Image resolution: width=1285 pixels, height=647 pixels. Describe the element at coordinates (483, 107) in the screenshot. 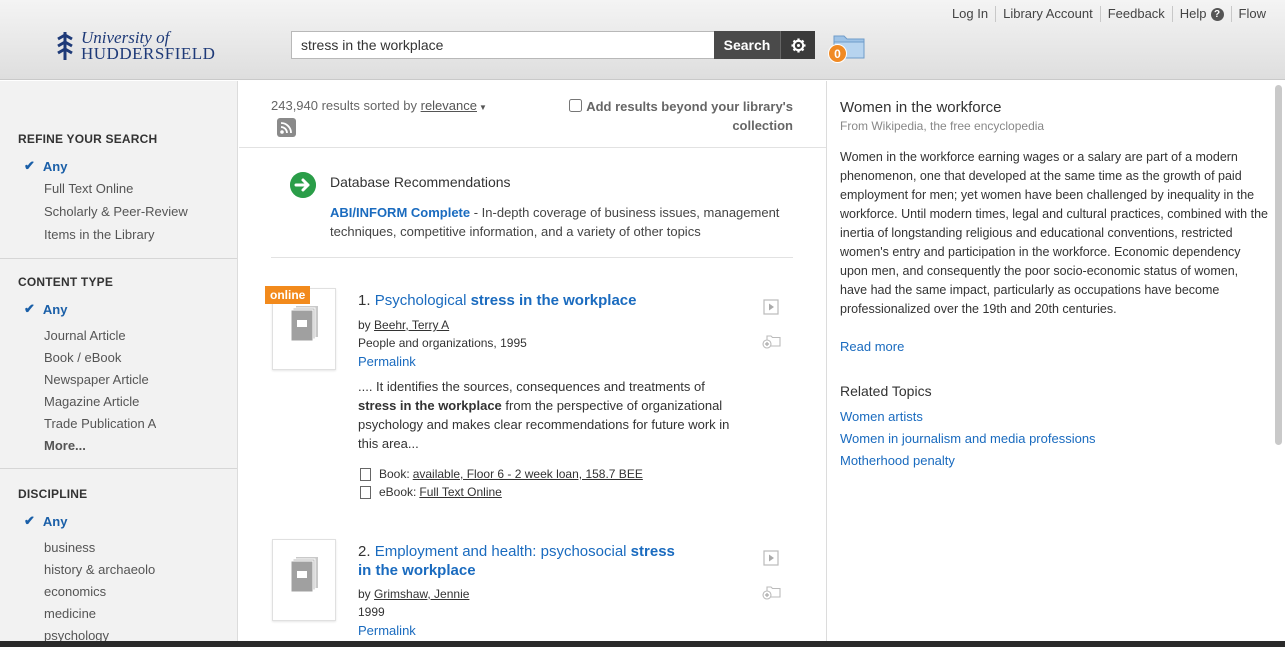

I see `chevron-down-icon: ▼` at that location.